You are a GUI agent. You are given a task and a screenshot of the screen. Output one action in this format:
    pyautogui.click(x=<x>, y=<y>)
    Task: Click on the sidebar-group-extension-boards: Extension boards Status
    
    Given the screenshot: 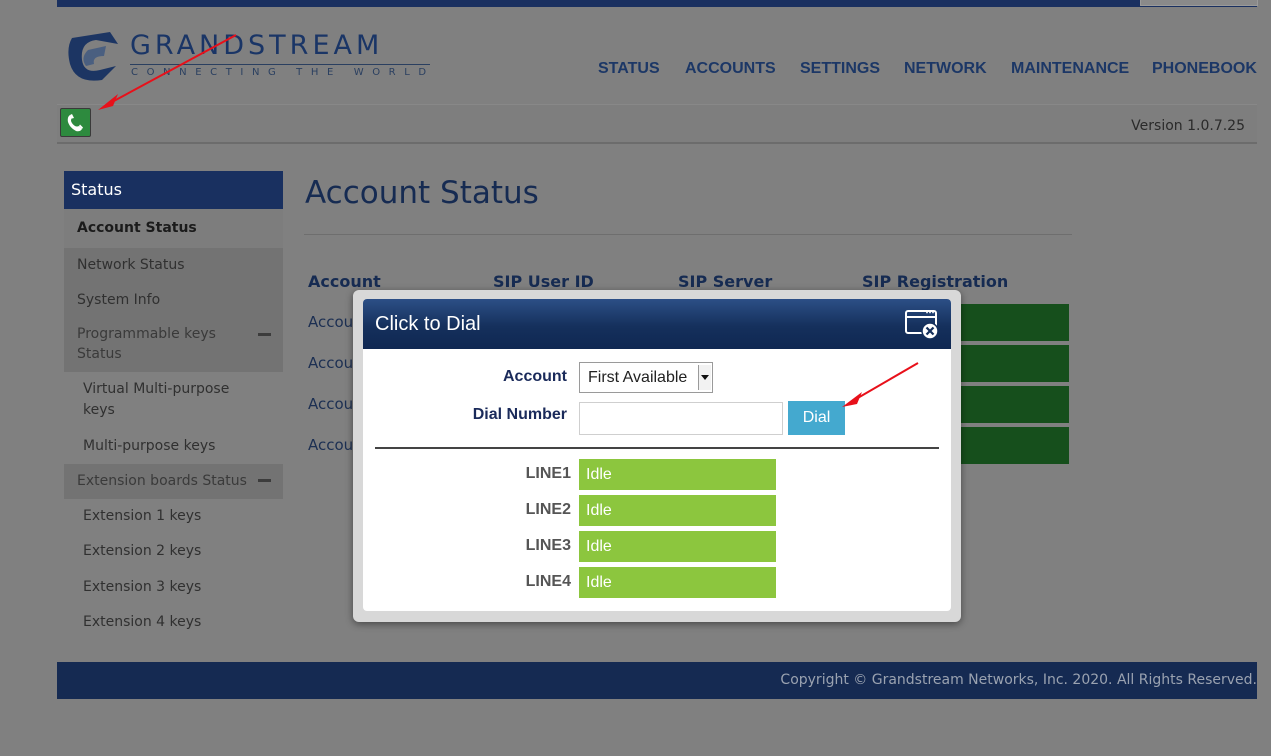 What is the action you would take?
    pyautogui.click(x=173, y=481)
    